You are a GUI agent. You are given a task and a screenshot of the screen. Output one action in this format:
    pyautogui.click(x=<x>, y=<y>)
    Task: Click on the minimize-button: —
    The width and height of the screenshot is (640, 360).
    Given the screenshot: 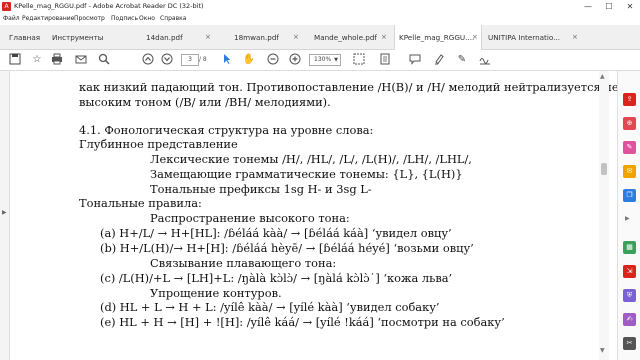 What is the action you would take?
    pyautogui.click(x=588, y=6)
    